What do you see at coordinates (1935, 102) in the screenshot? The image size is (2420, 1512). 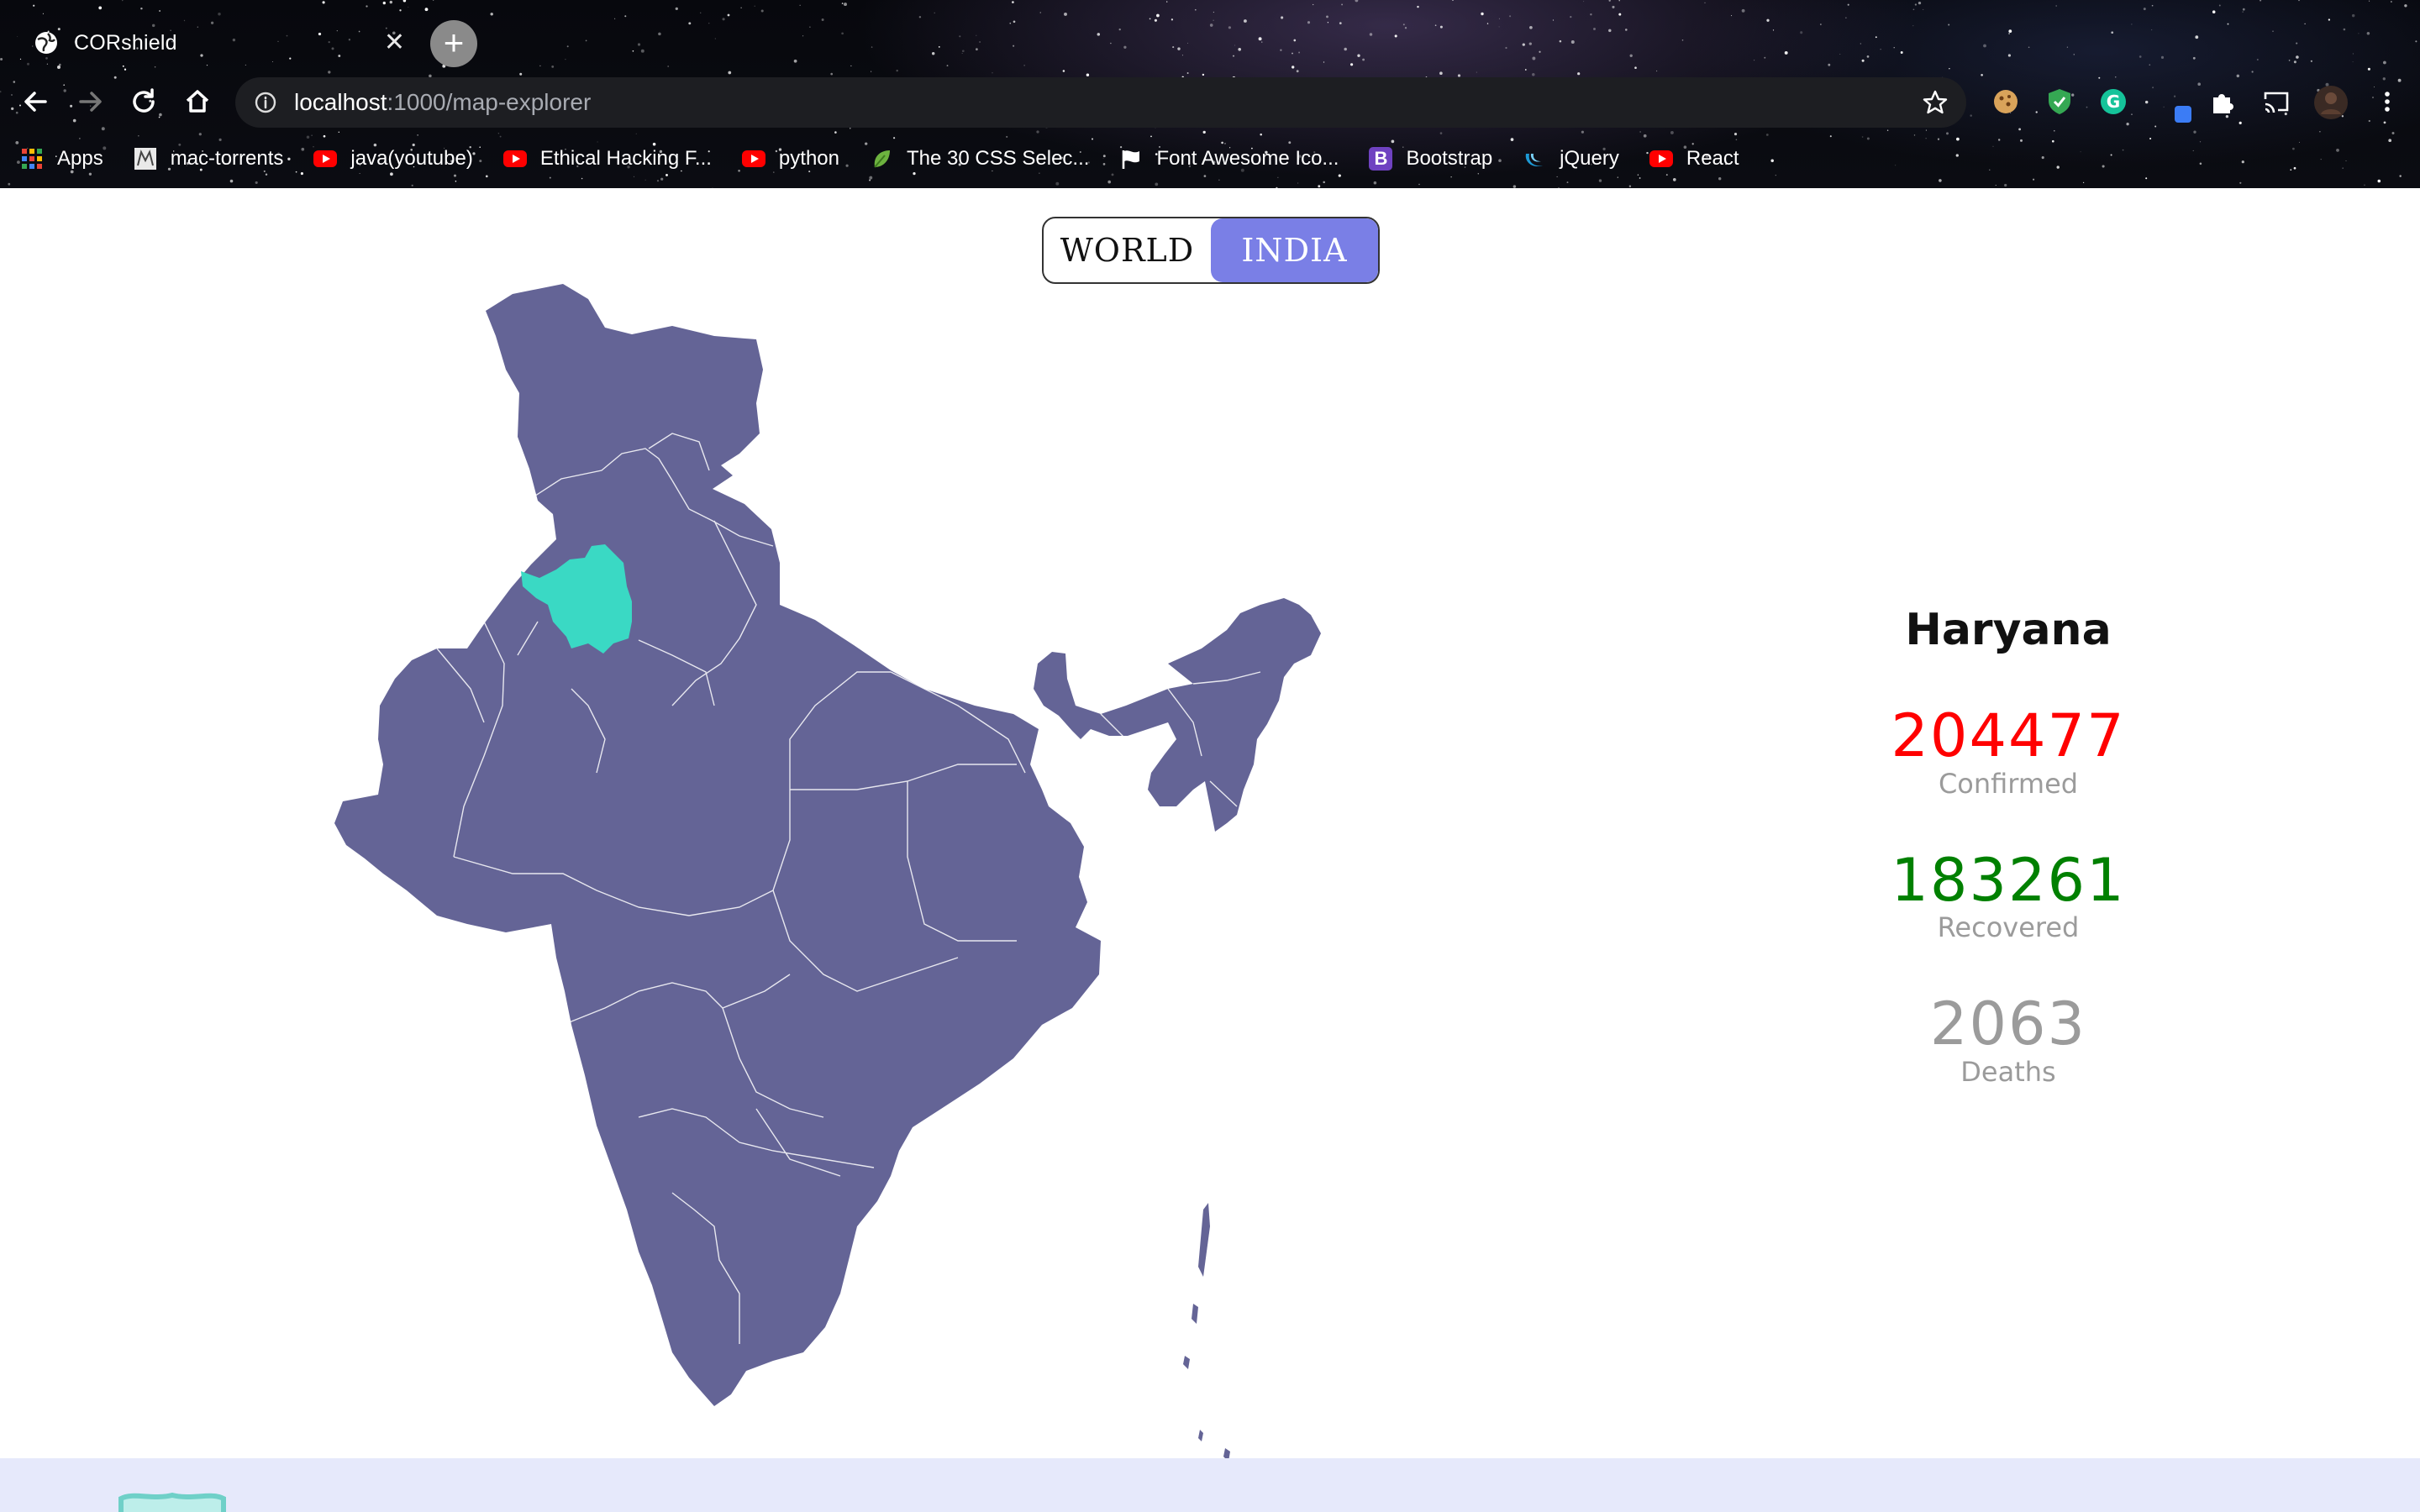 I see `bookmark-star-icon` at bounding box center [1935, 102].